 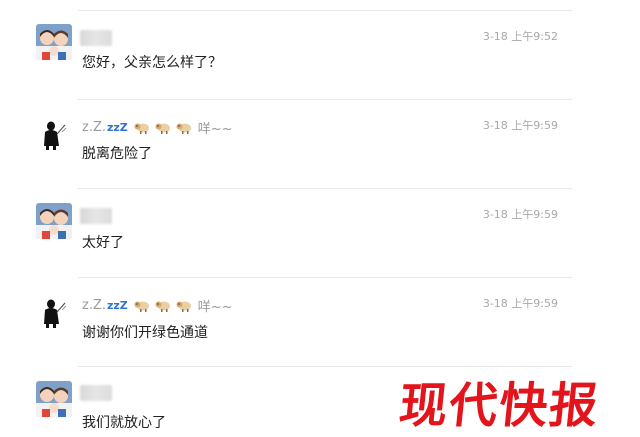 I want to click on message-time: 3-18 上午9:52, so click(x=520, y=36).